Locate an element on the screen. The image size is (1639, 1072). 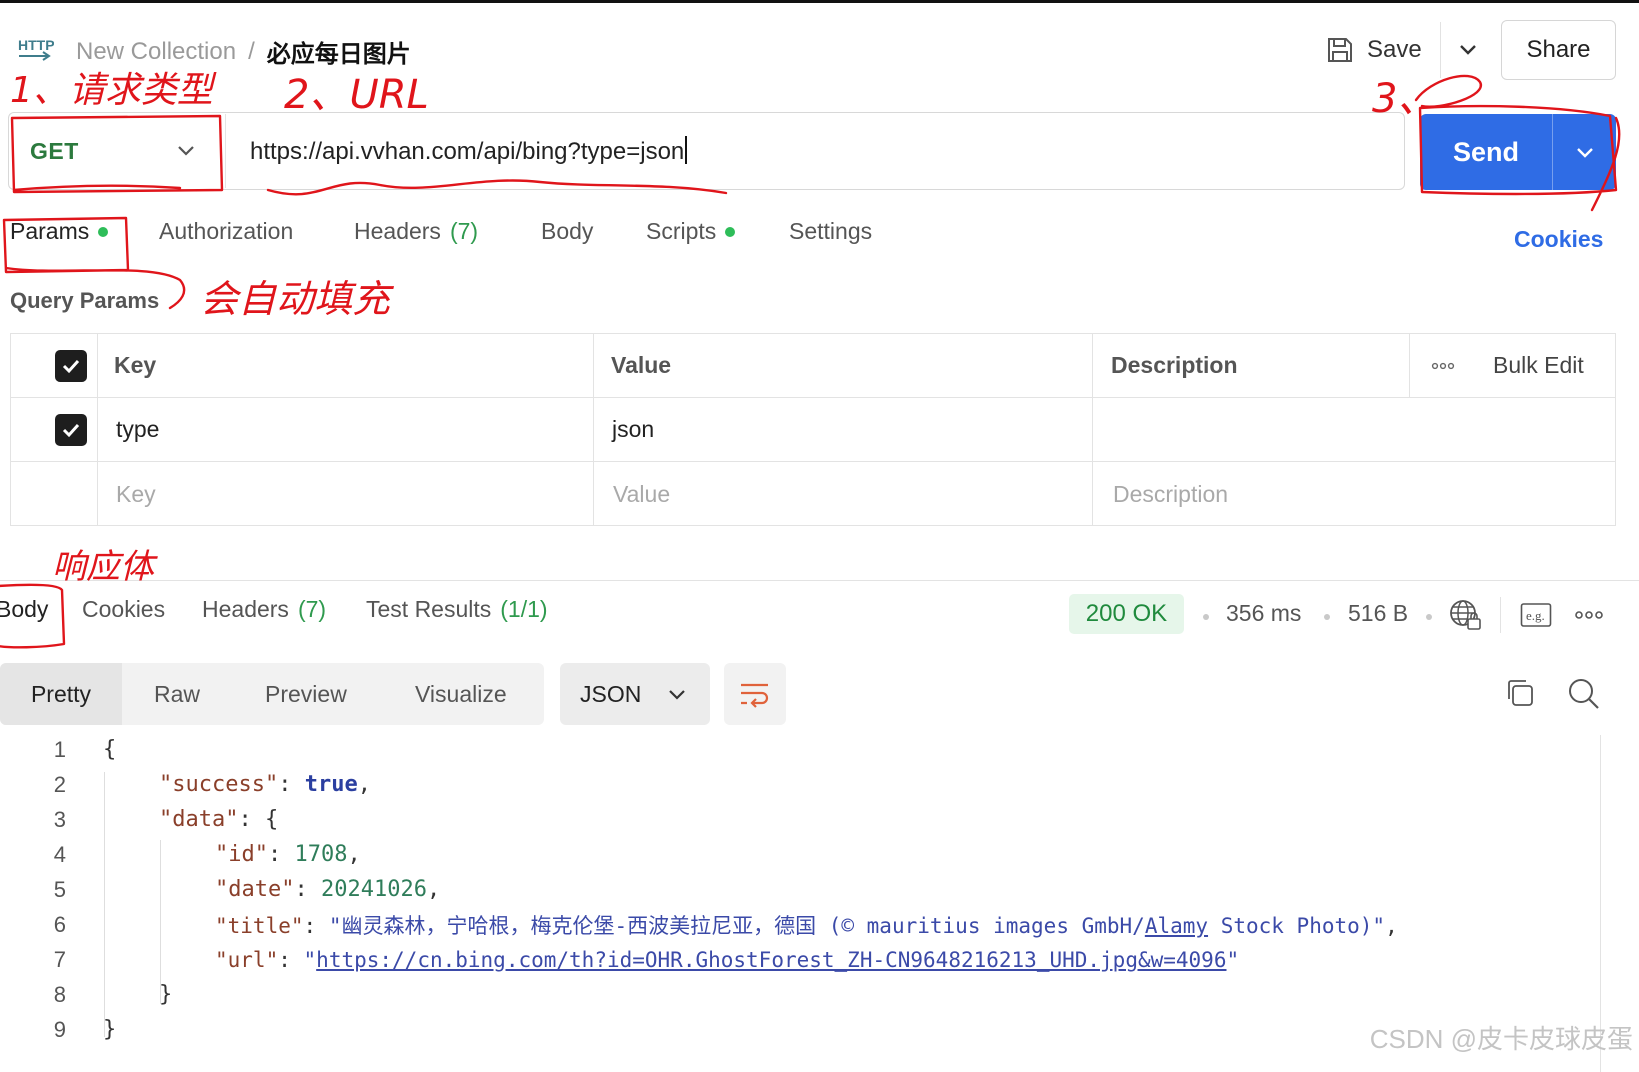
http-request-icon: HTTP is located at coordinates (35, 49).